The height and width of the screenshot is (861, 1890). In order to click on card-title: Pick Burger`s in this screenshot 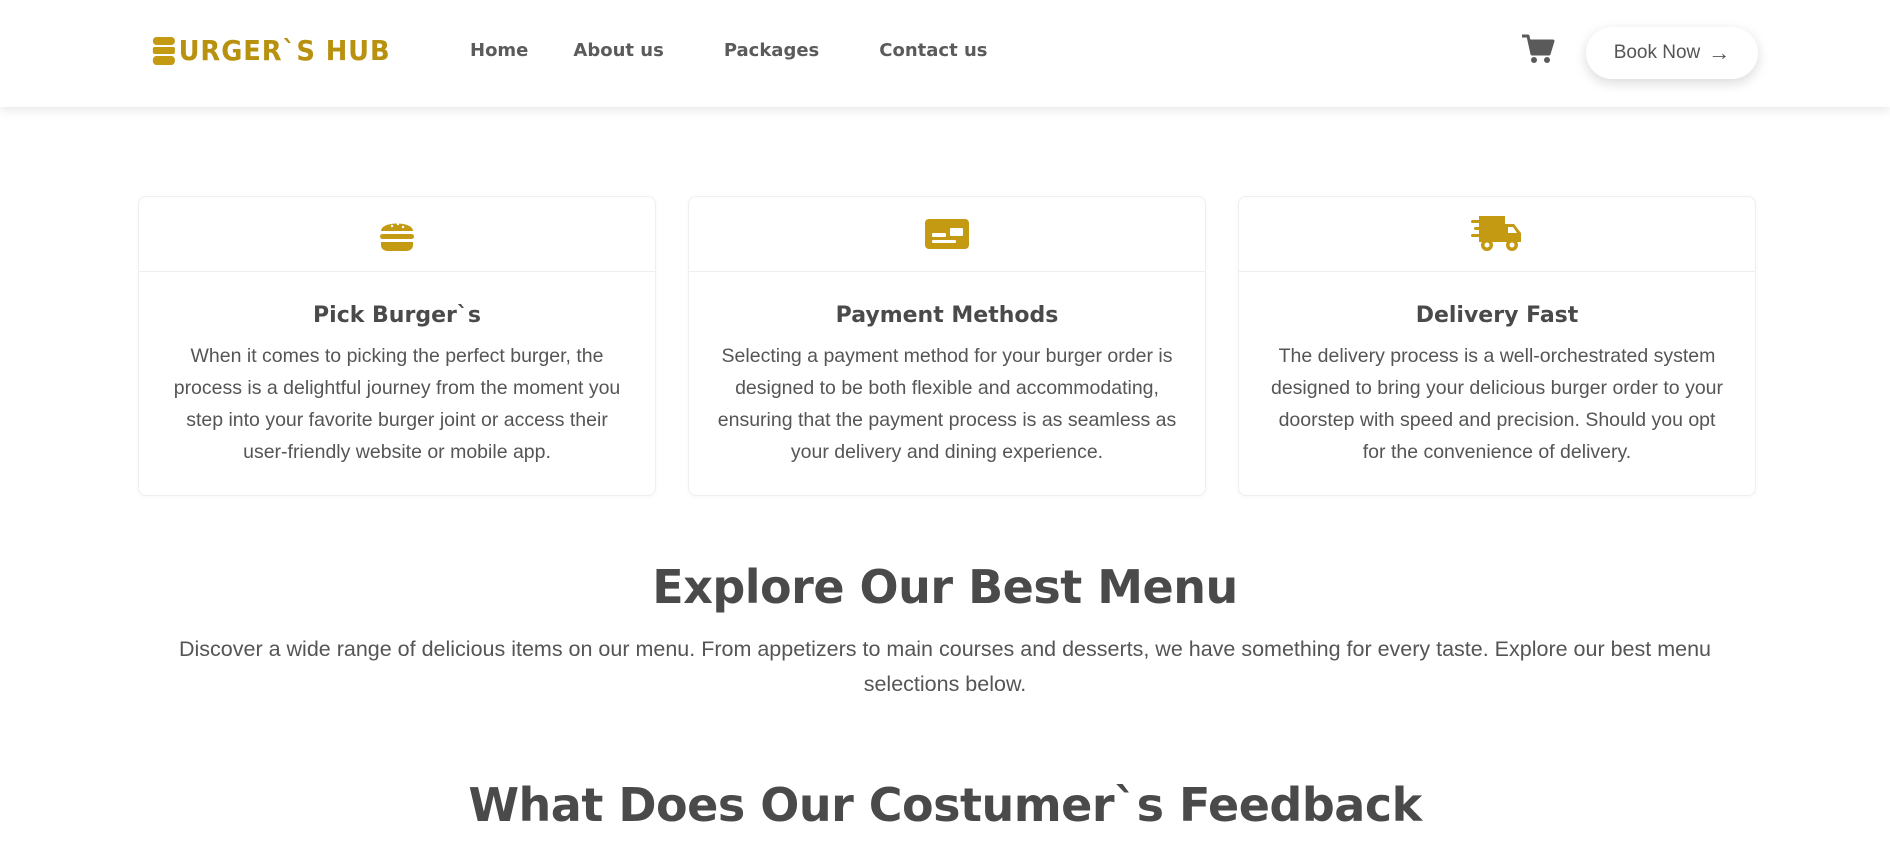, I will do `click(397, 315)`.